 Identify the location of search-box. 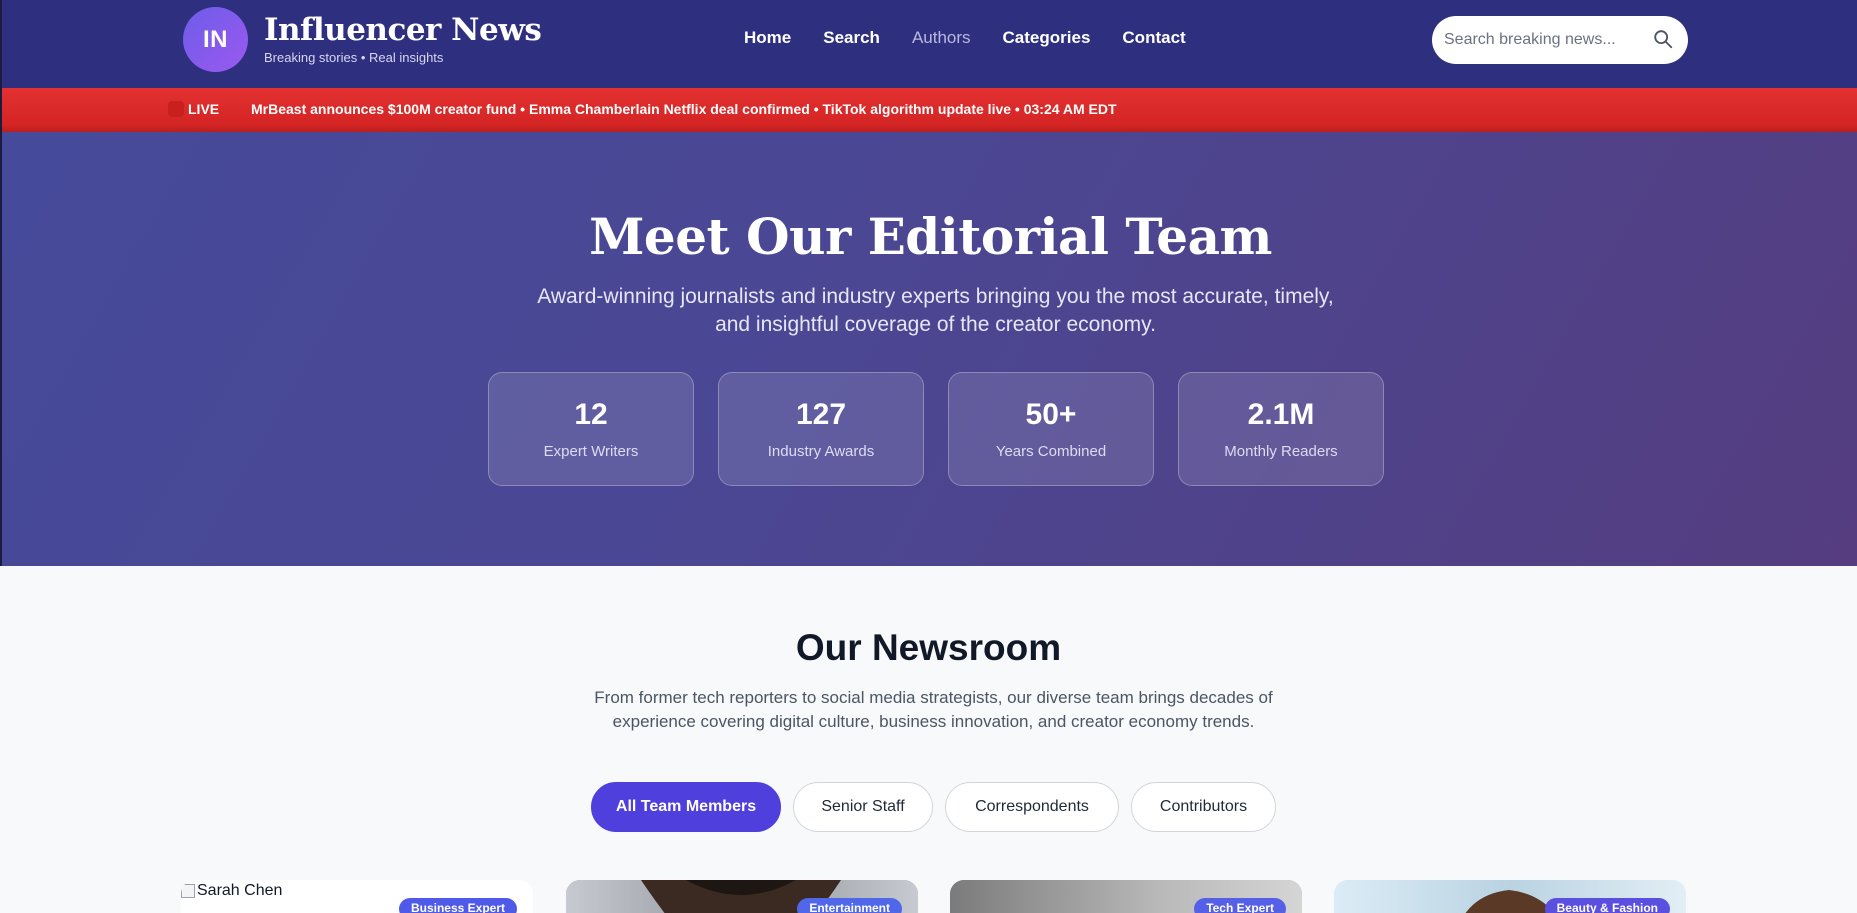
(1560, 40).